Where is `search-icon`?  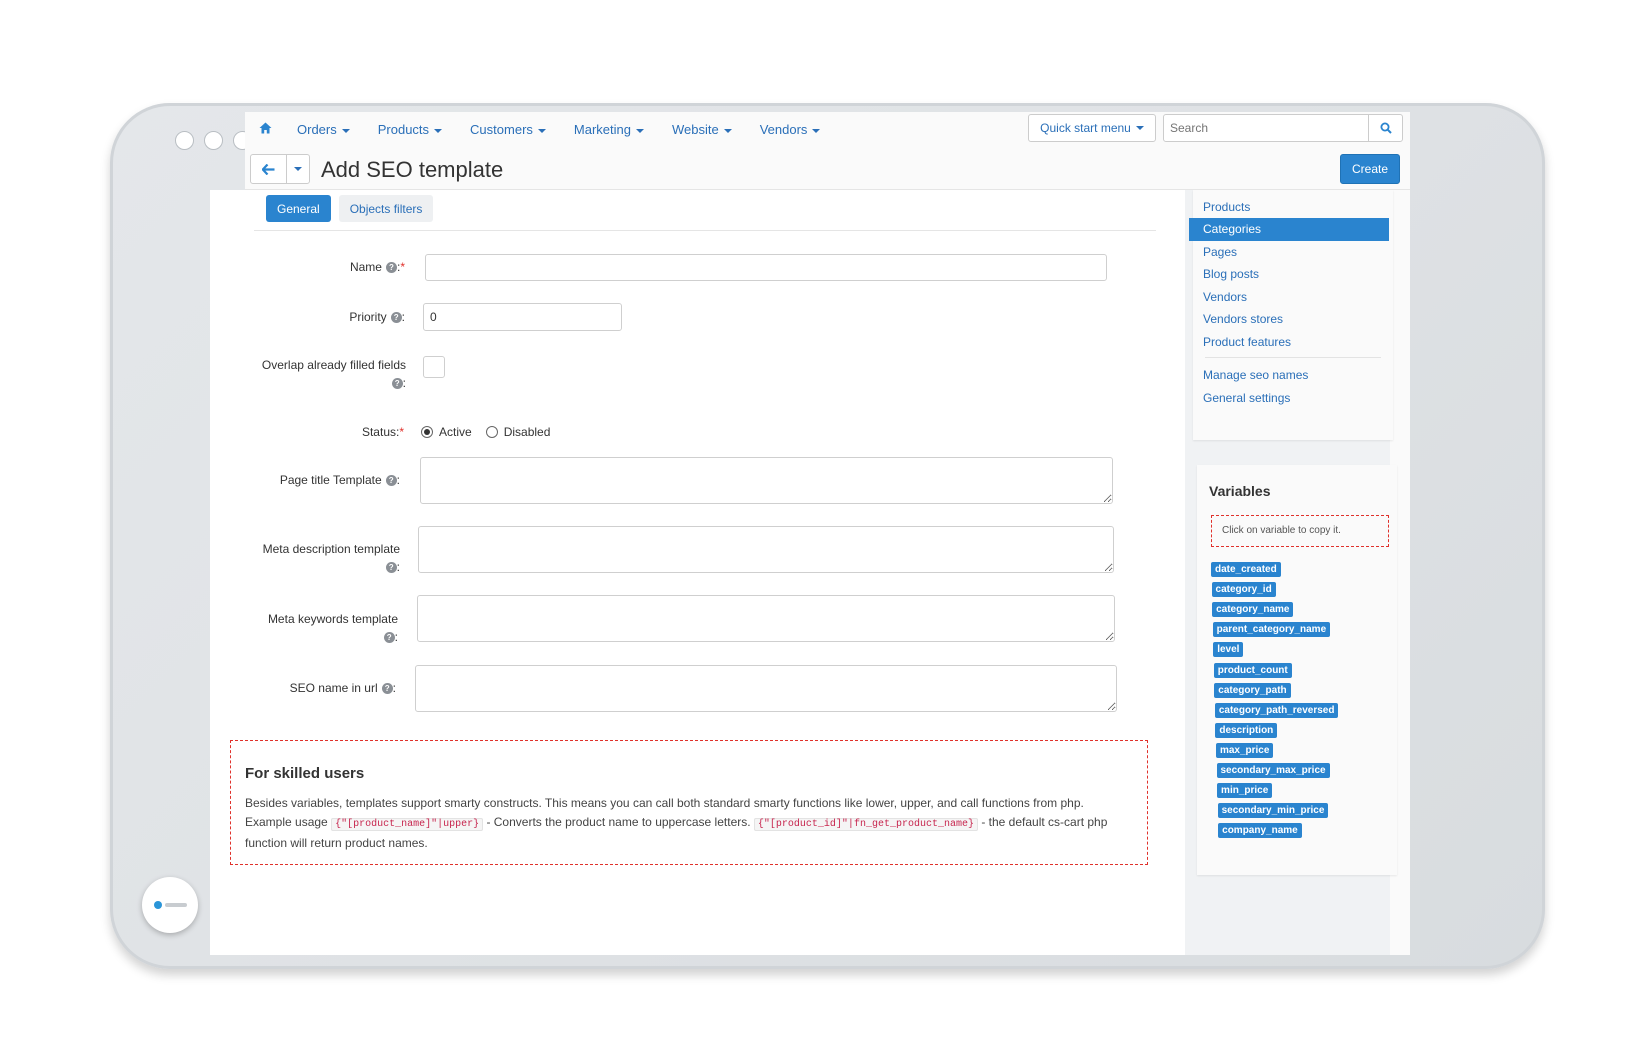
search-icon is located at coordinates (1386, 128).